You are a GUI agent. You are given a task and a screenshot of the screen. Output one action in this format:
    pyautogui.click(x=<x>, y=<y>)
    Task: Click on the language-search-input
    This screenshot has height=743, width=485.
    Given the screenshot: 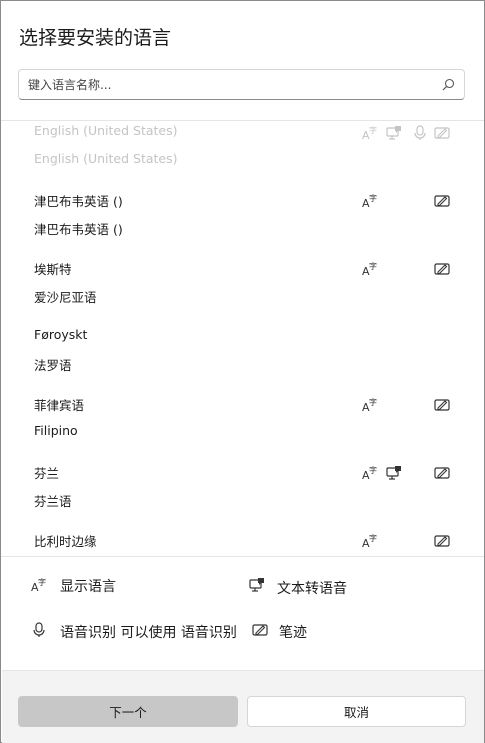 What is the action you would take?
    pyautogui.click(x=228, y=84)
    